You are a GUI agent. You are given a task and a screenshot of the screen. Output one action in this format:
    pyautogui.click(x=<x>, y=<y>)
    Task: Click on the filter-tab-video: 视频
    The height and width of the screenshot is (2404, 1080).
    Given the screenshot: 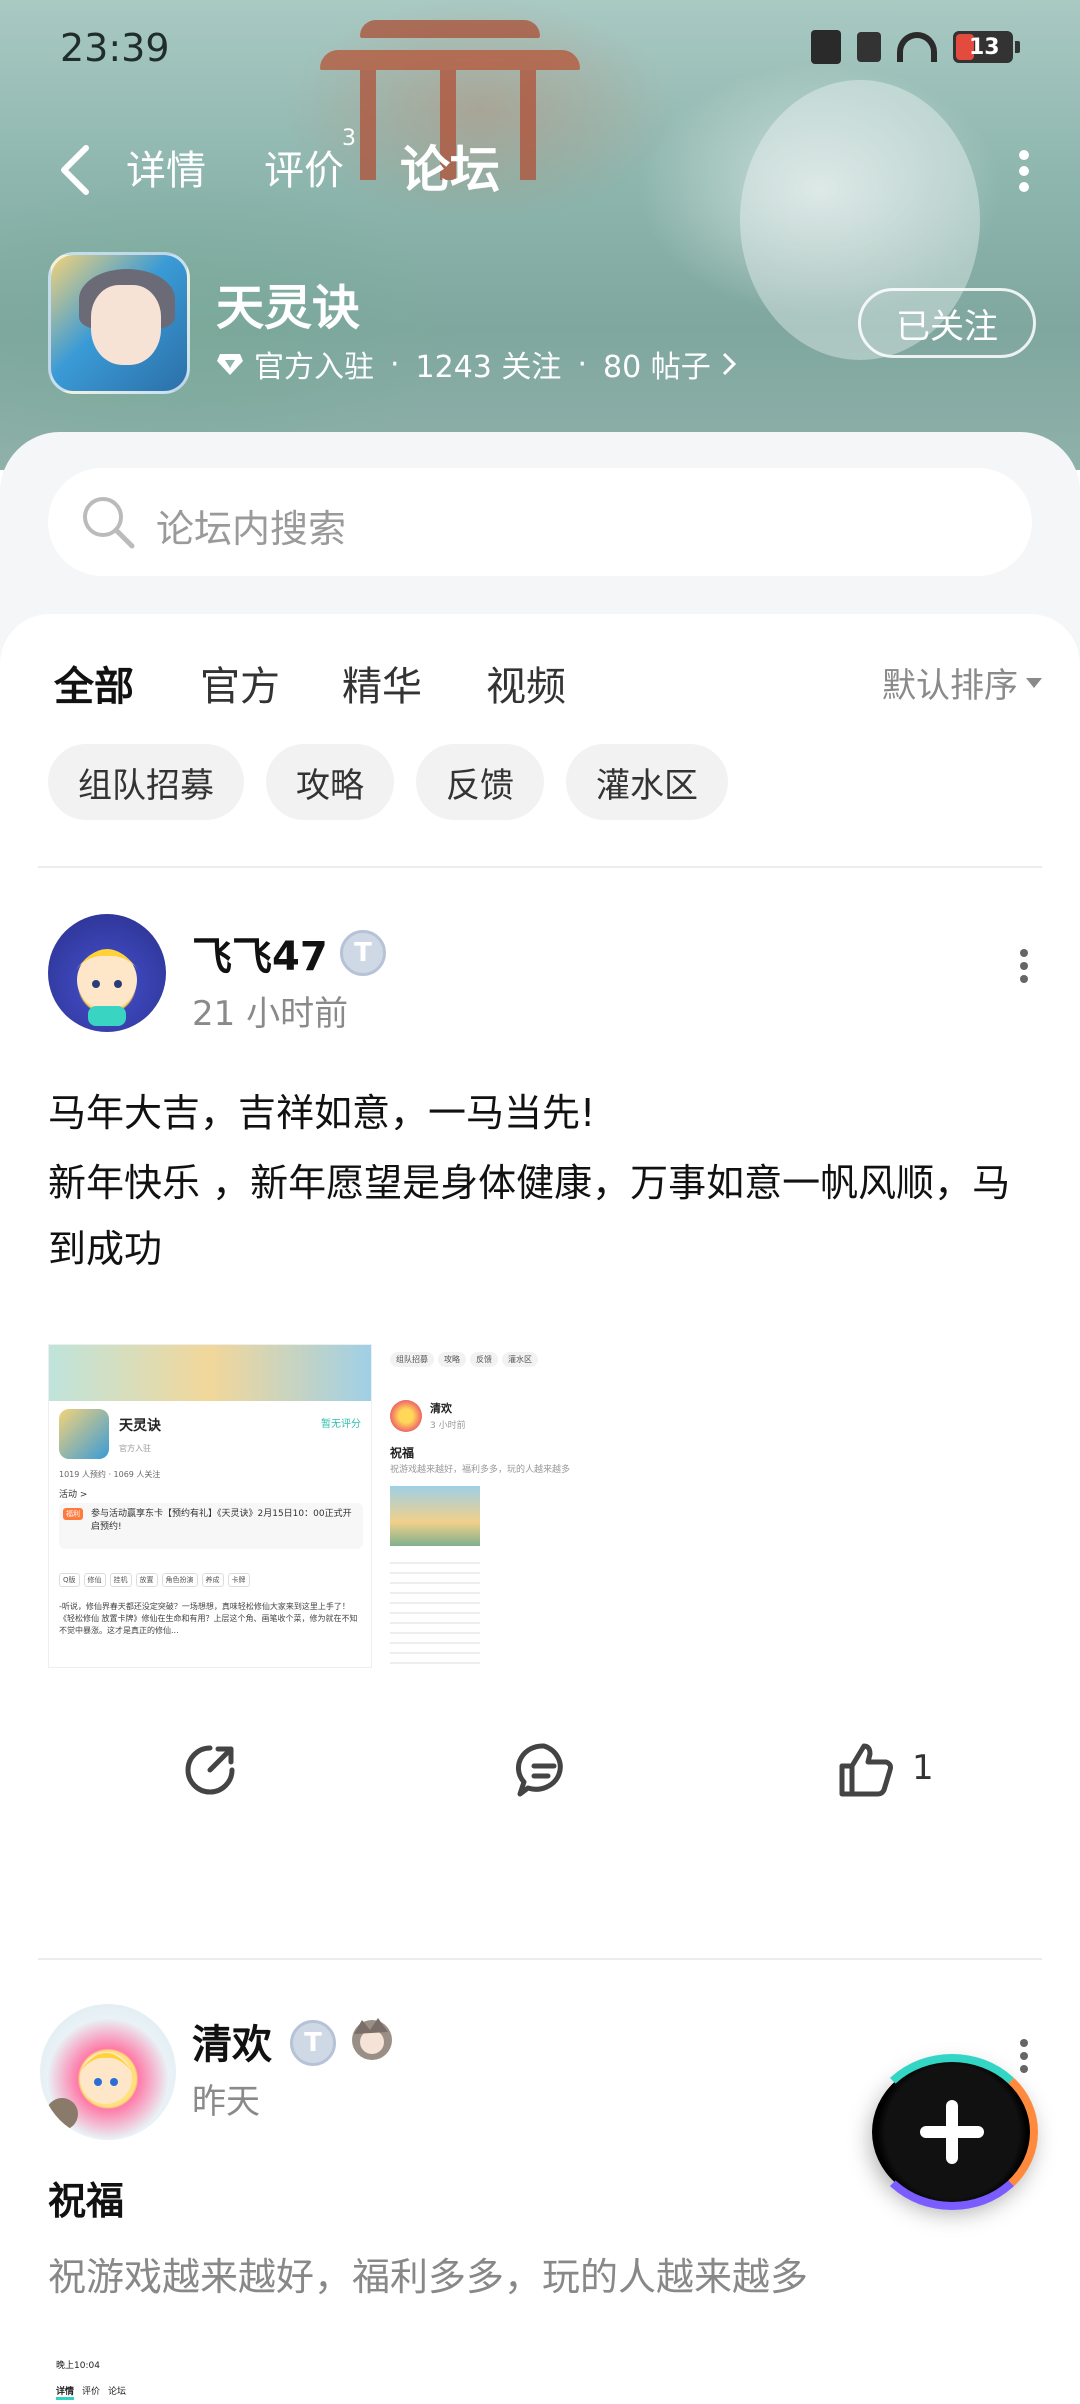 What is the action you would take?
    pyautogui.click(x=526, y=683)
    